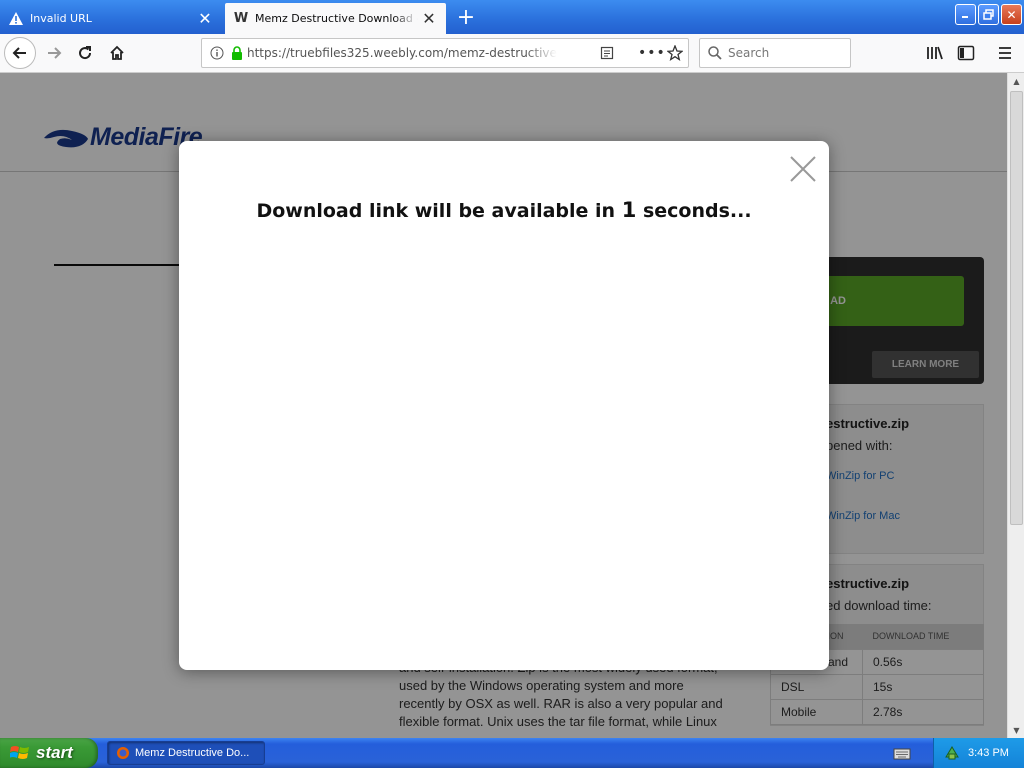 This screenshot has width=1024, height=768. Describe the element at coordinates (1016, 308) in the screenshot. I see `scrollbar-thumb` at that location.